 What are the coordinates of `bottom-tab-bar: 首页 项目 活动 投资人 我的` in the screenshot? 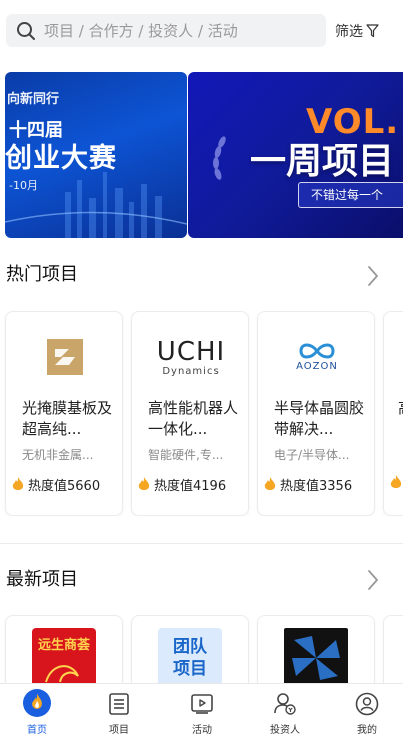 It's located at (201, 709).